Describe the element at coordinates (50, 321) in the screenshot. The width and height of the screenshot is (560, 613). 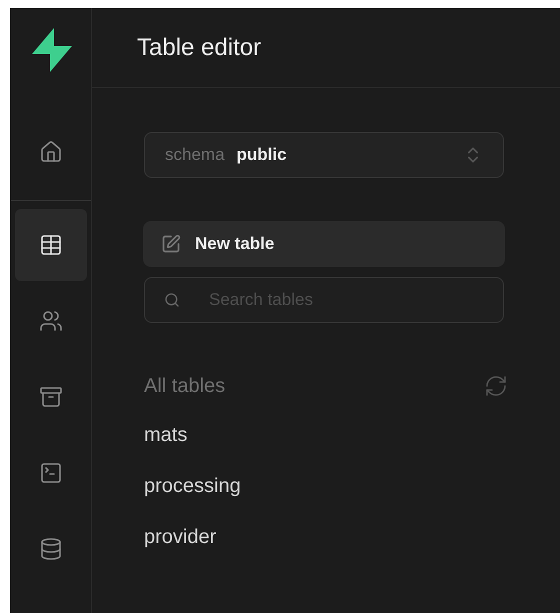
I see `users-icon` at that location.